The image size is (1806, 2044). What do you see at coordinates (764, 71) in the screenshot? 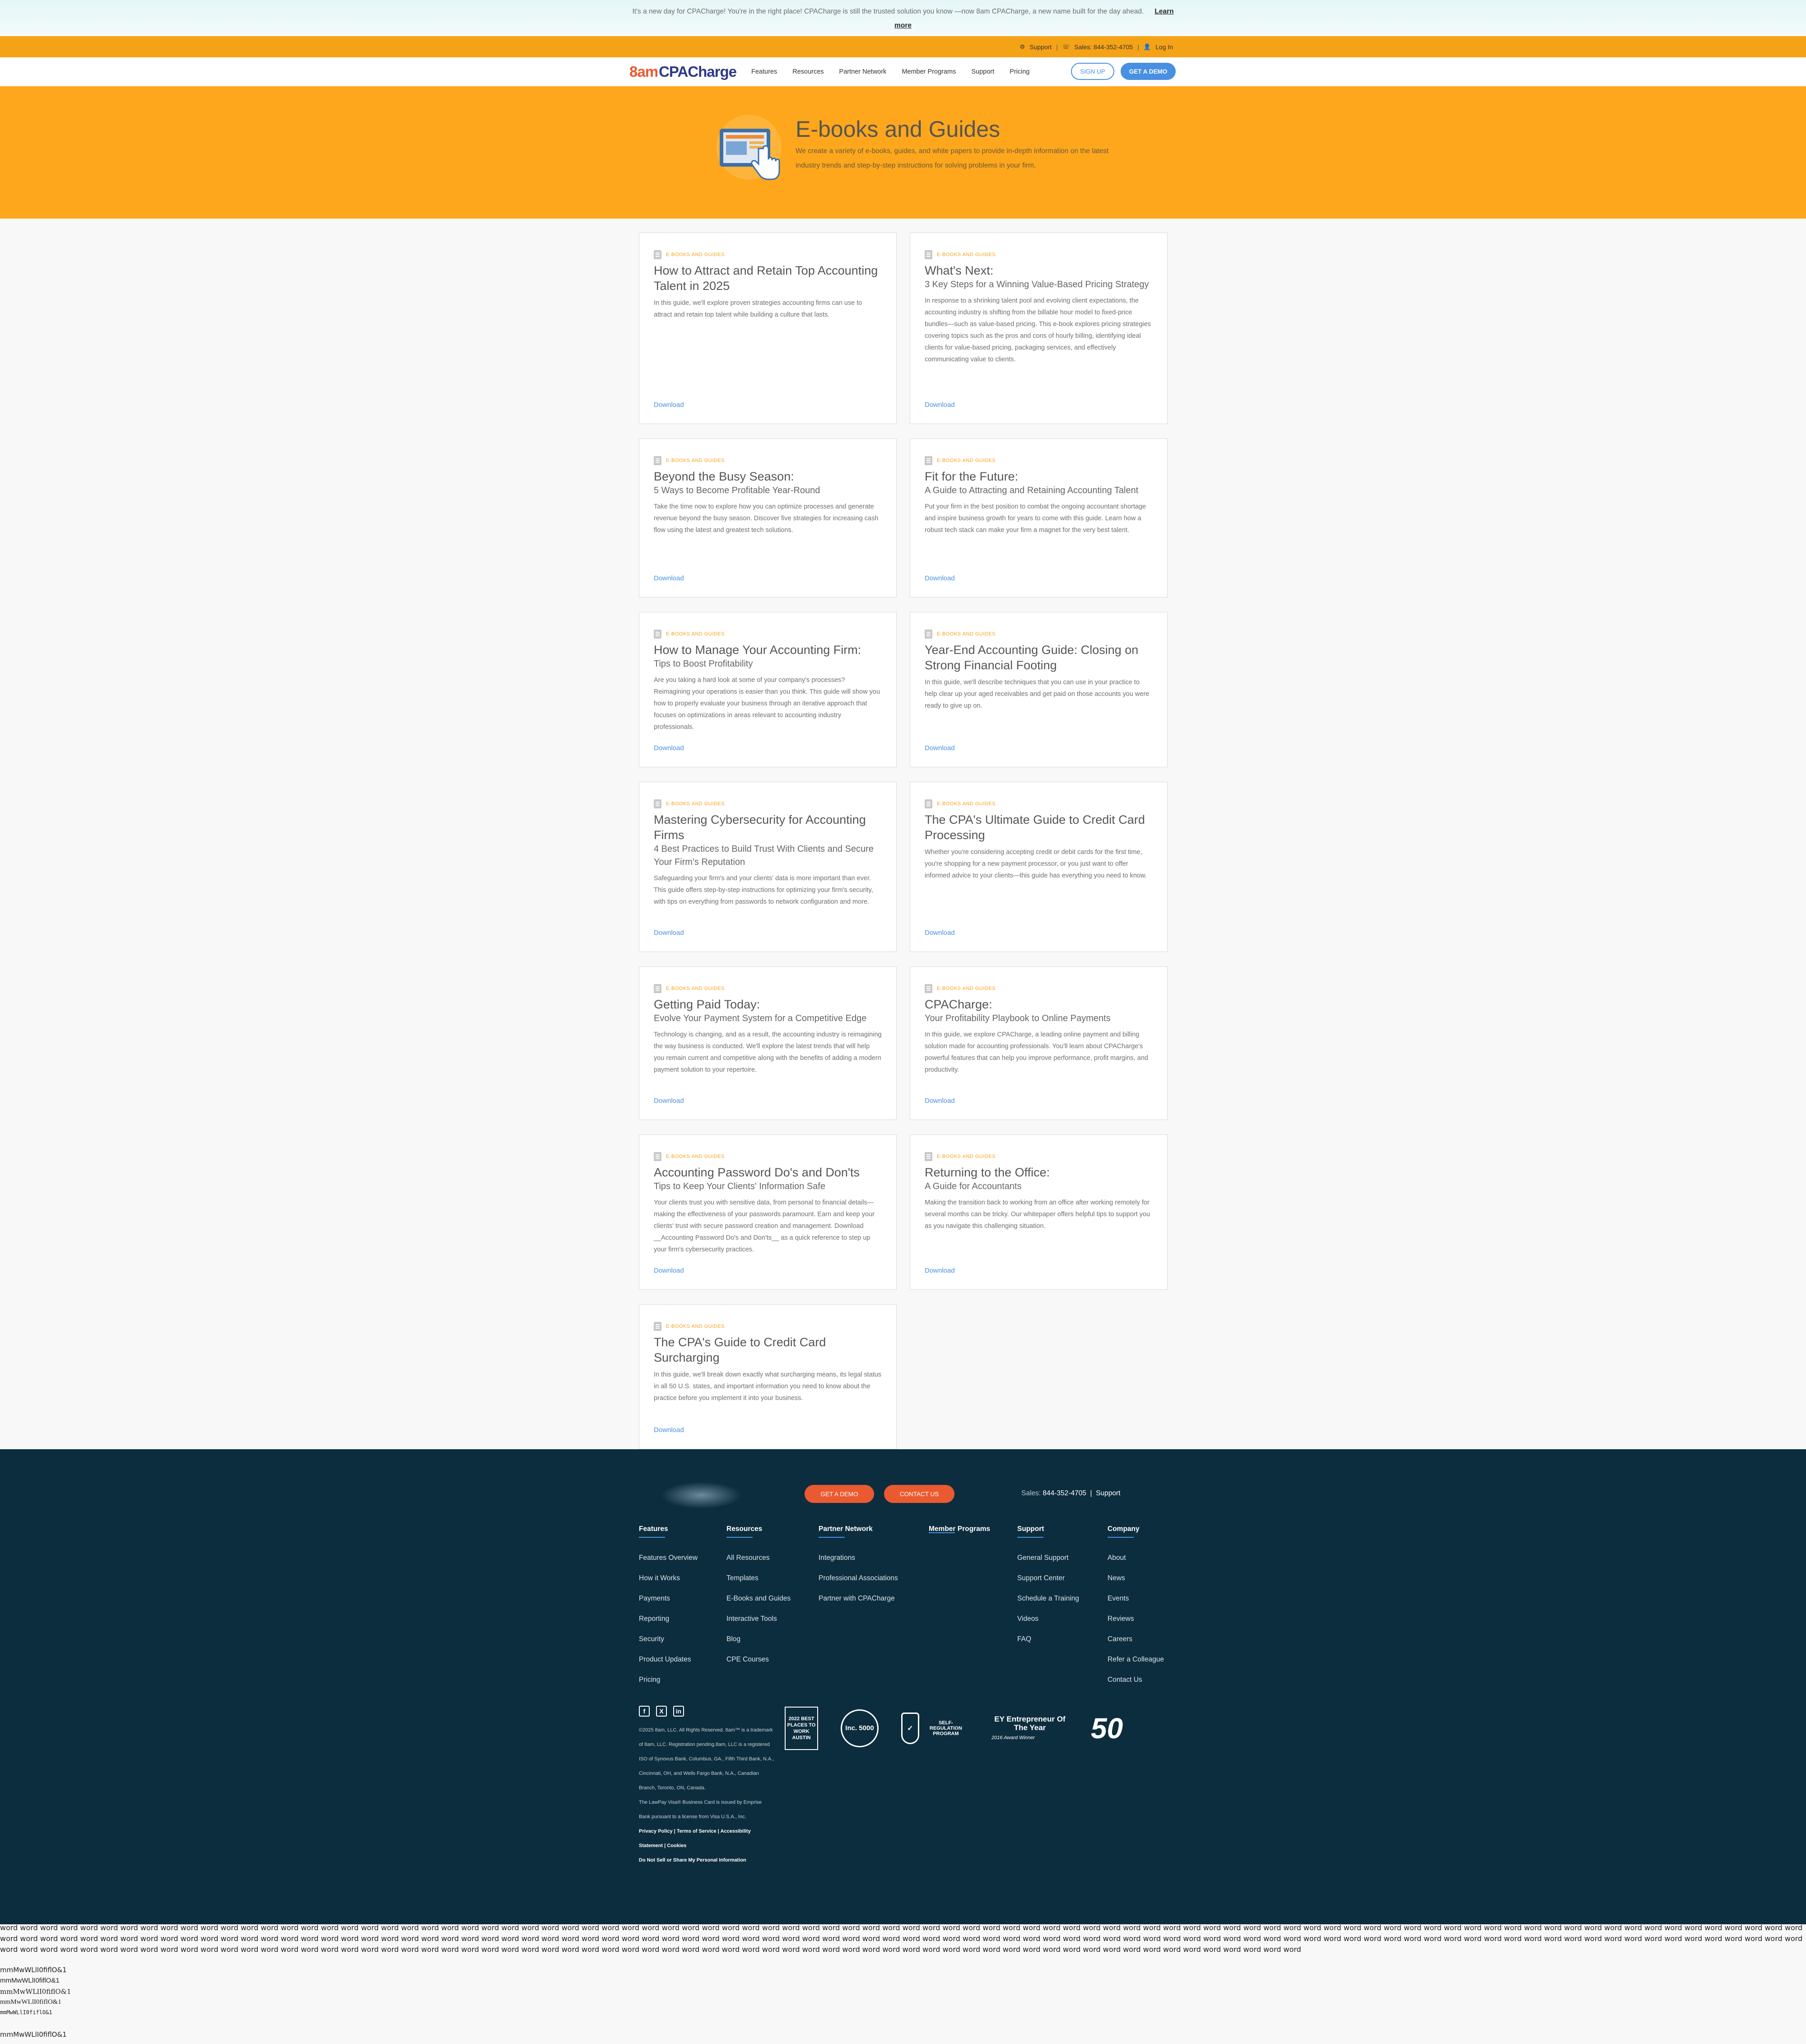
I see `nav-item-features: Features` at bounding box center [764, 71].